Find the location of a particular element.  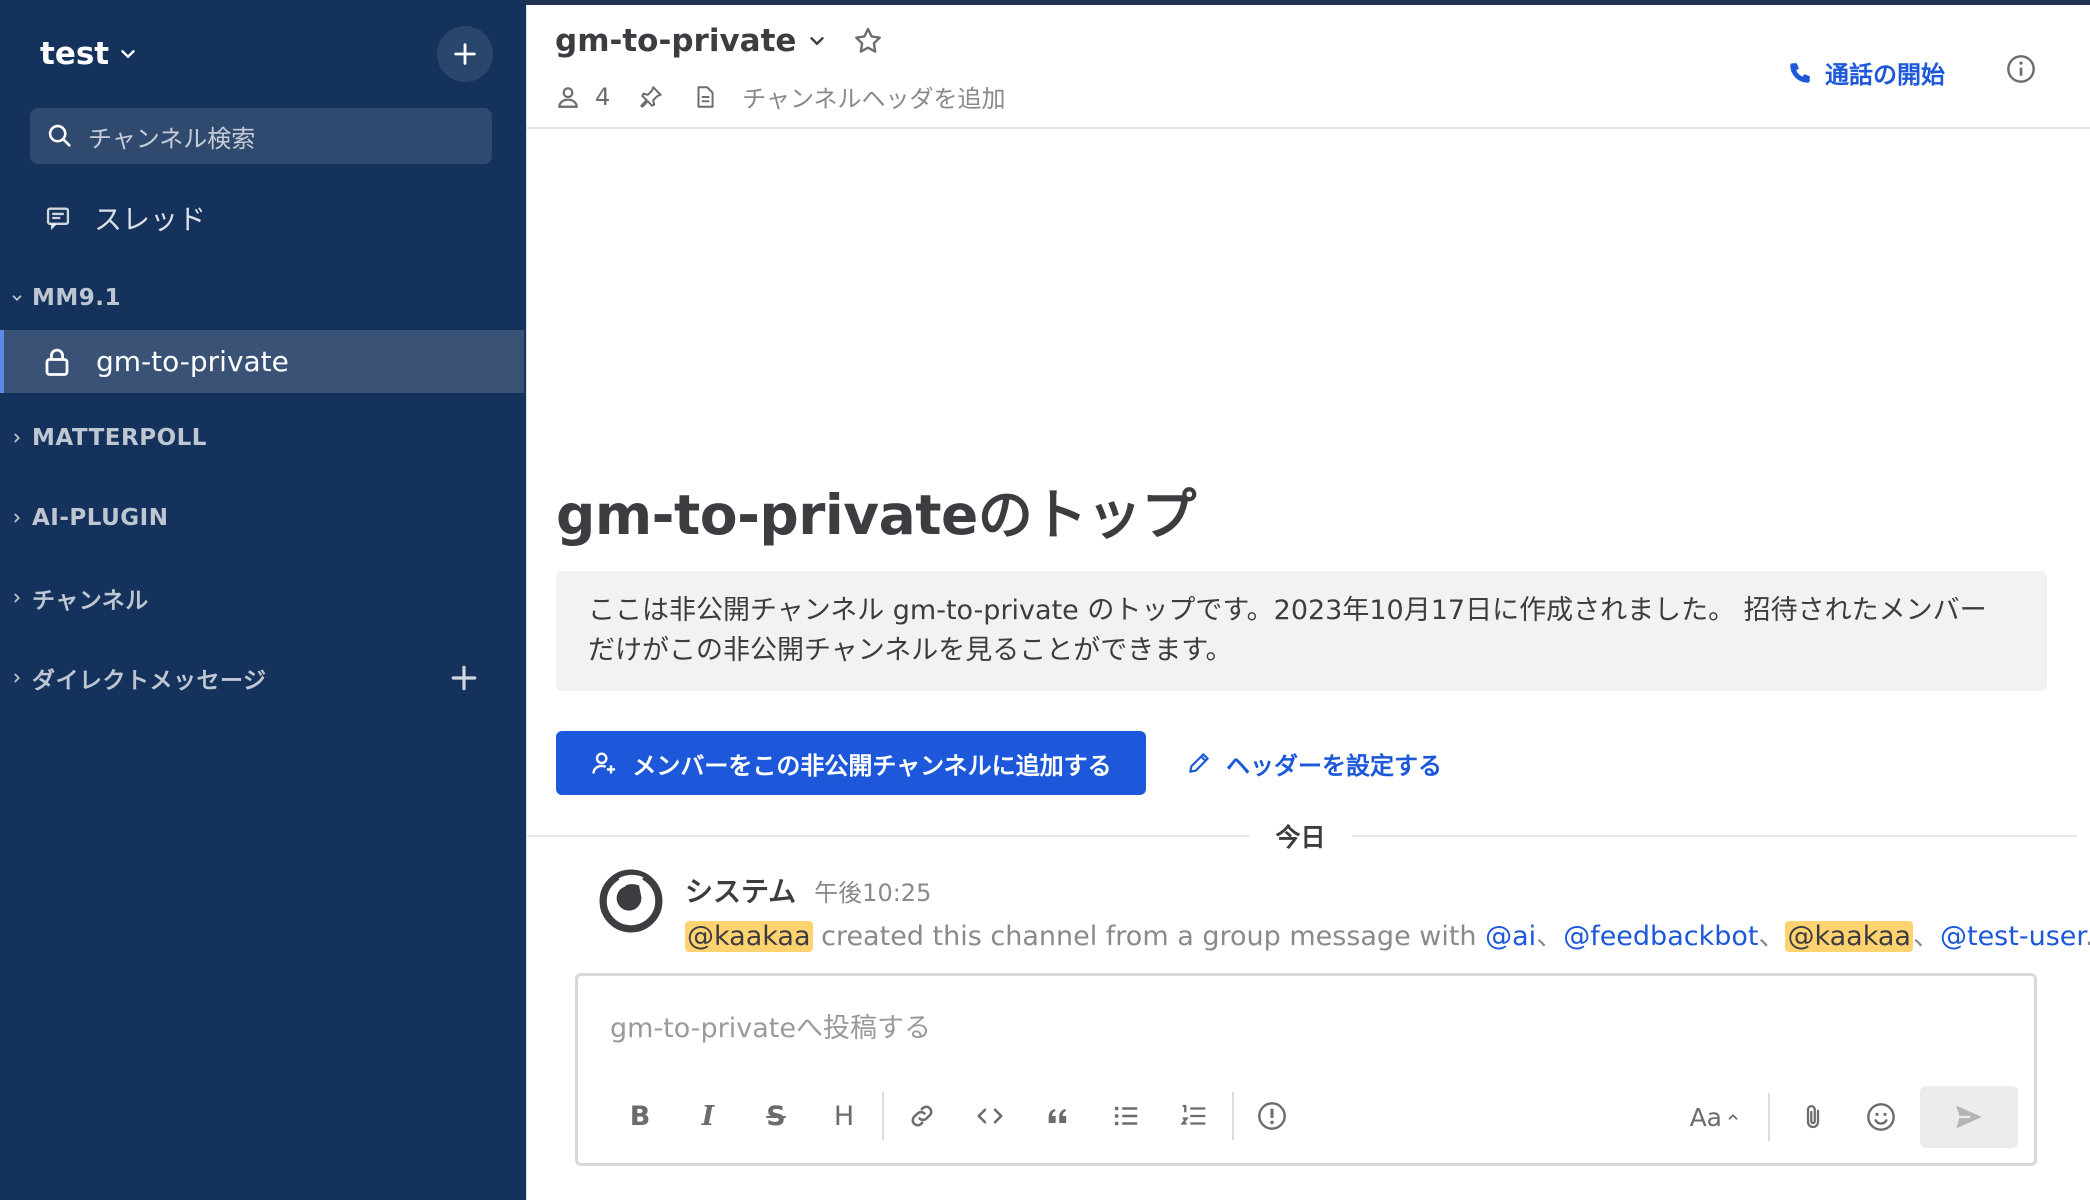

bullet-list-icon is located at coordinates (1126, 1116).